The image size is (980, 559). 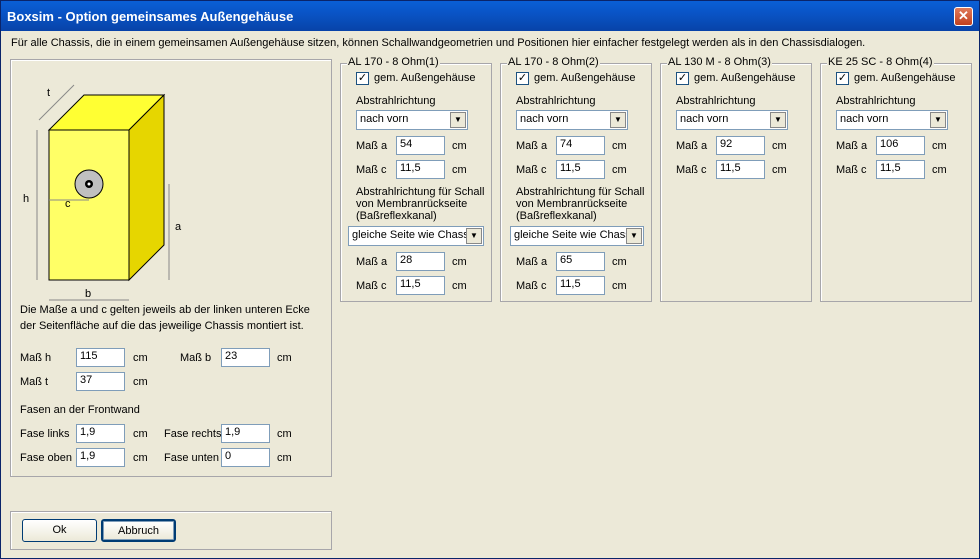 What do you see at coordinates (900, 169) in the screenshot?
I see `chassis-4-c-input: 11,5` at bounding box center [900, 169].